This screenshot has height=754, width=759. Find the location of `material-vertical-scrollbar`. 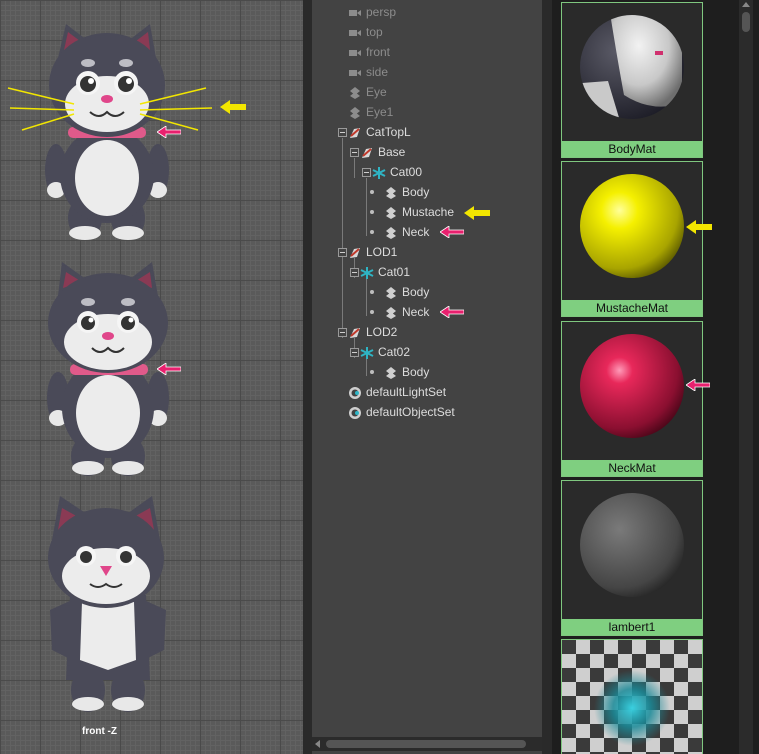

material-vertical-scrollbar is located at coordinates (746, 377).